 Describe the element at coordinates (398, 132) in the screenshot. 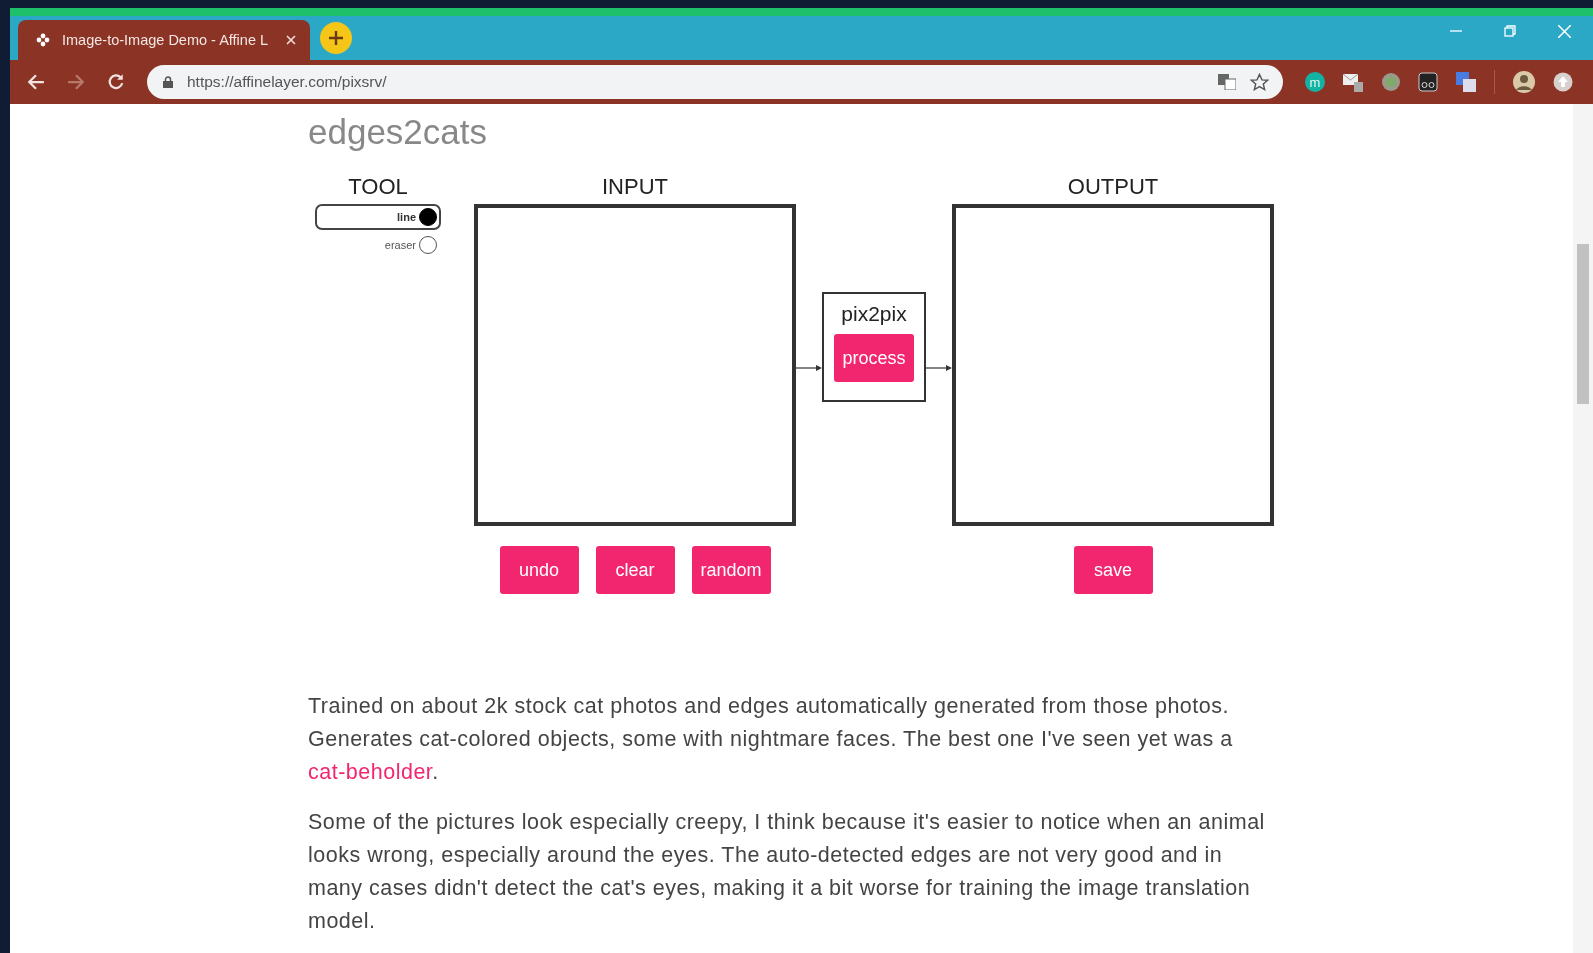

I see `page-title: edges2cats` at that location.